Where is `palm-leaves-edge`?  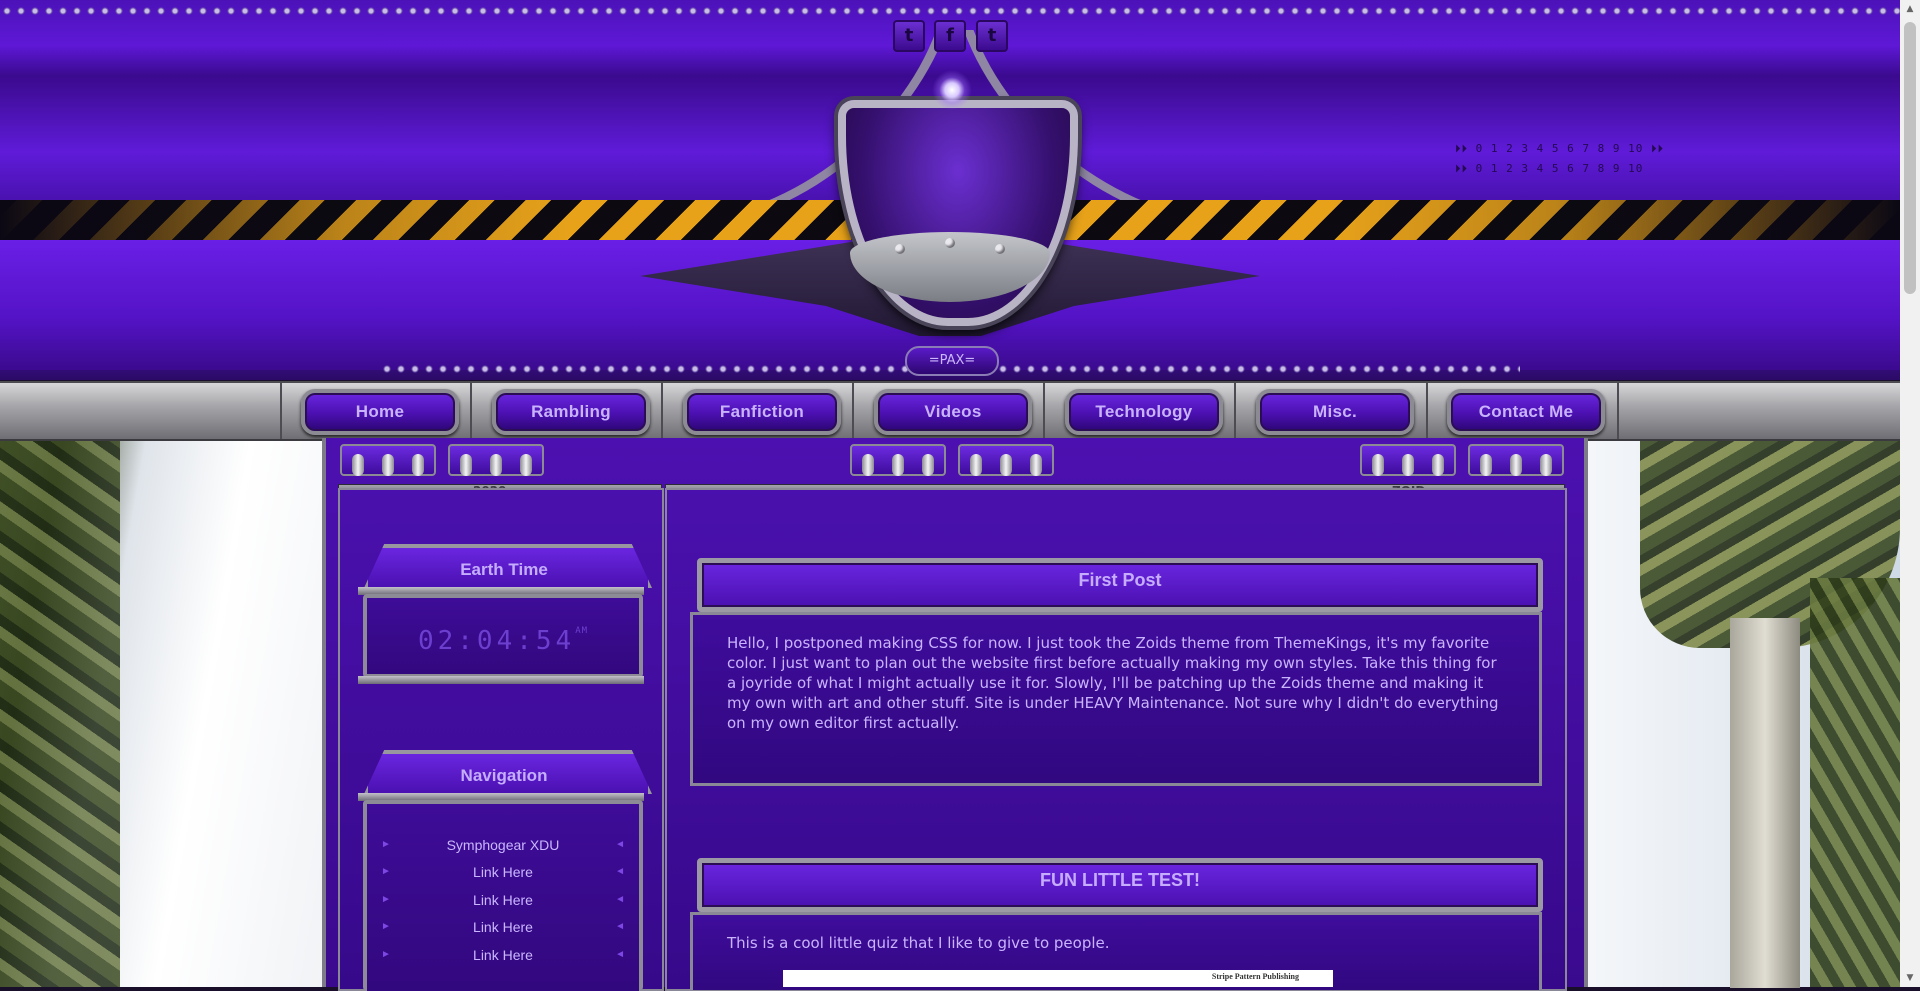 palm-leaves-edge is located at coordinates (1855, 782).